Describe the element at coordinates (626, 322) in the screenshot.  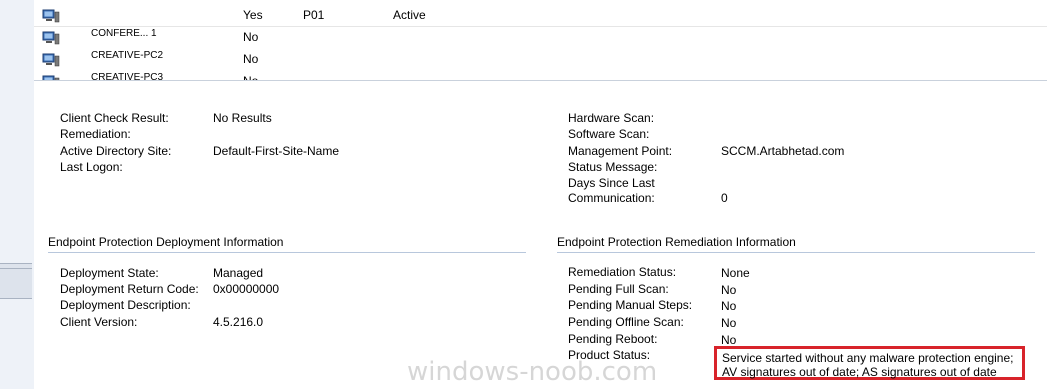
I see `detail-label: Pending Offline Scan:` at that location.